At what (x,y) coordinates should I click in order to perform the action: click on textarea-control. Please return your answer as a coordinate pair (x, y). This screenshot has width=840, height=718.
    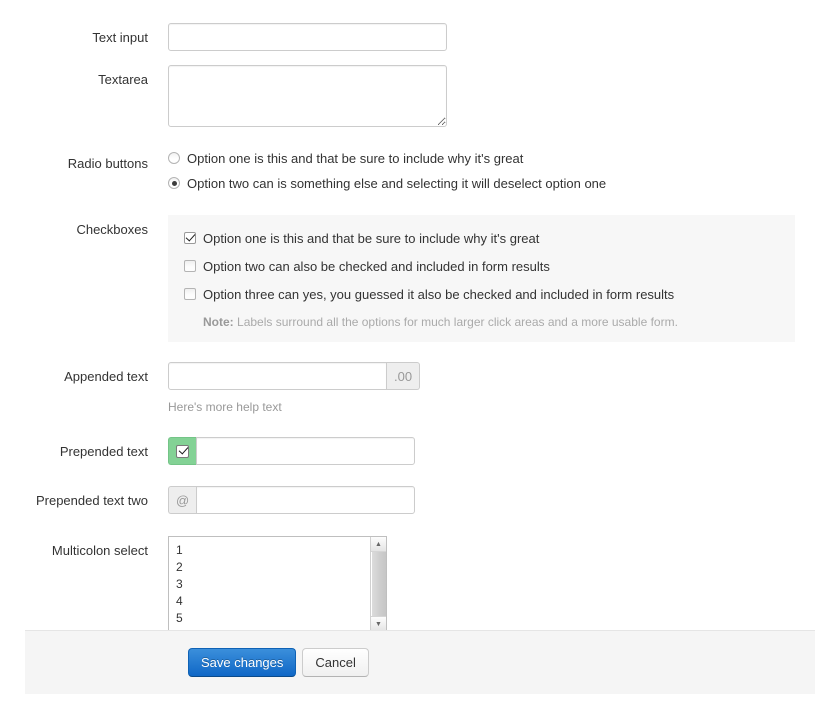
    Looking at the image, I should click on (504, 96).